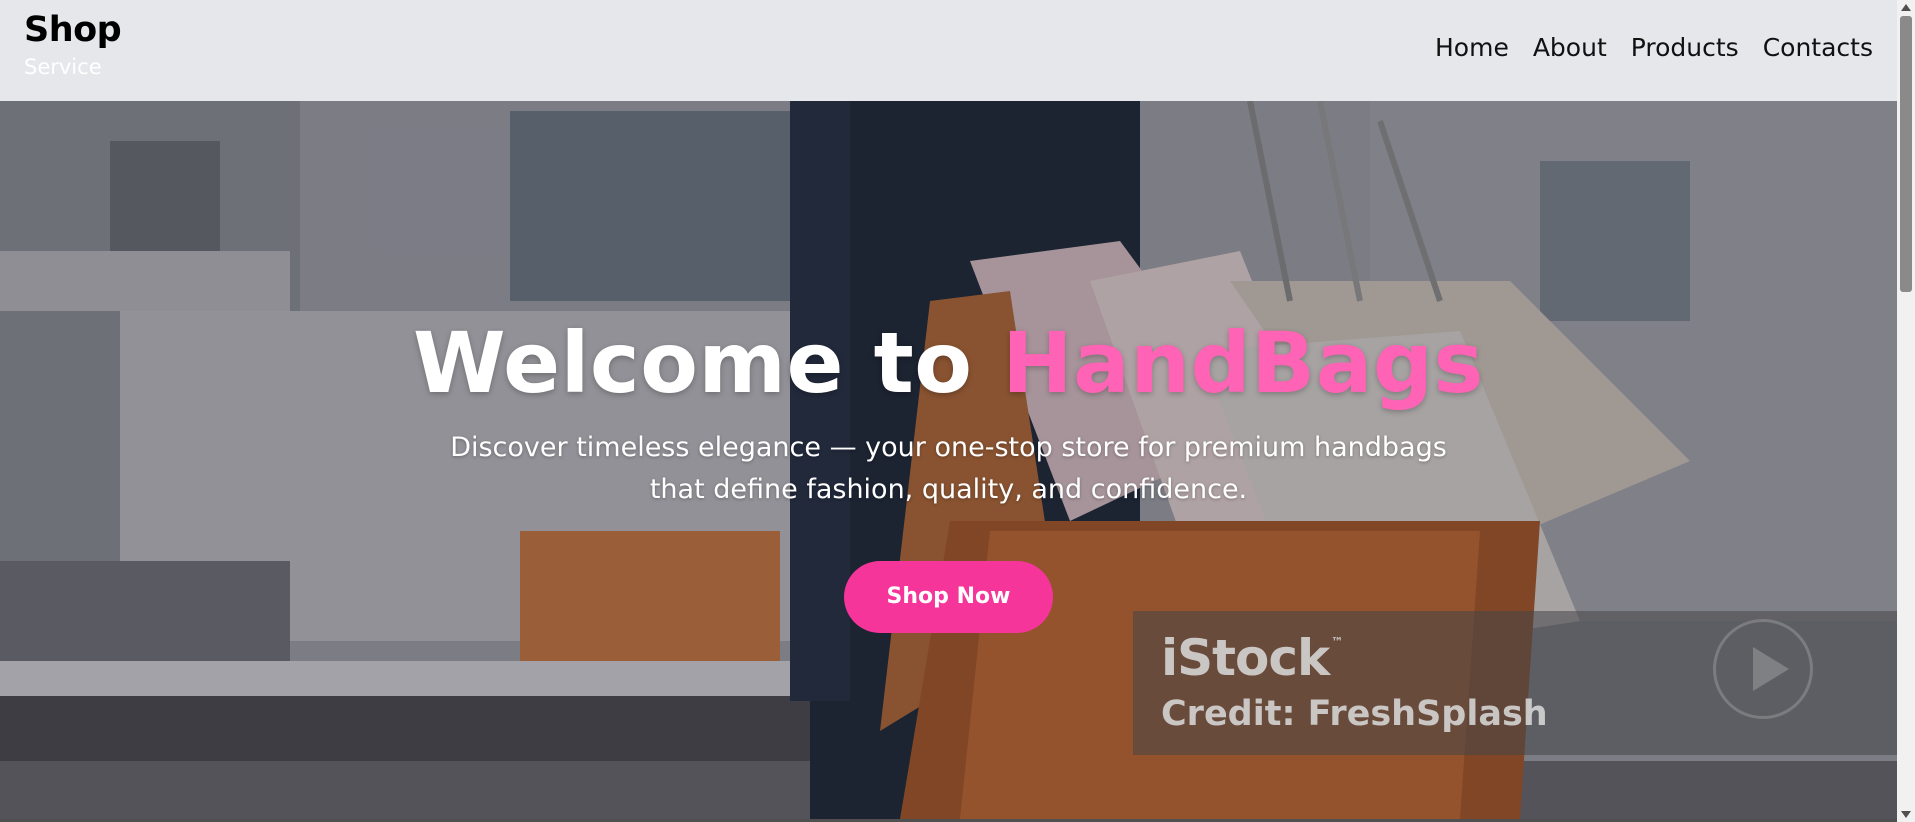 This screenshot has width=1915, height=822. What do you see at coordinates (1906, 7) in the screenshot?
I see `scroll-up-arrow-icon` at bounding box center [1906, 7].